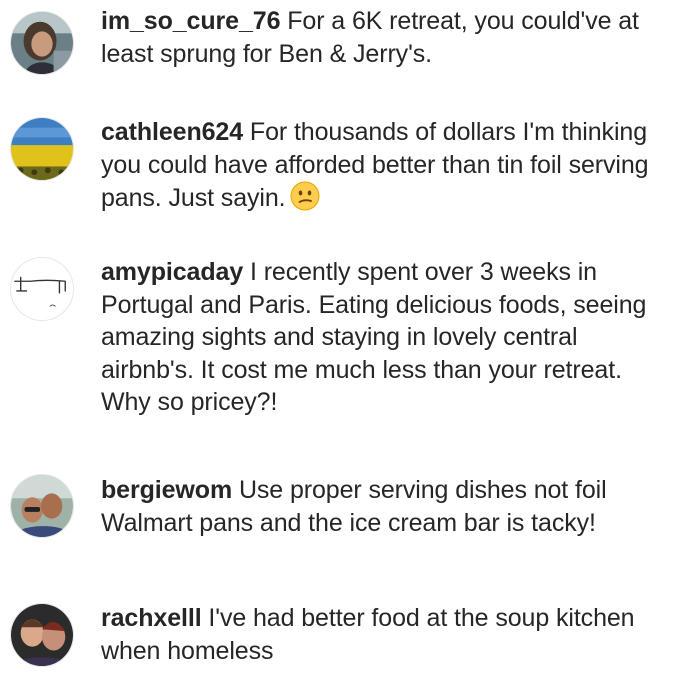  I want to click on sketch-drawing-avatar-icon, so click(42, 289).